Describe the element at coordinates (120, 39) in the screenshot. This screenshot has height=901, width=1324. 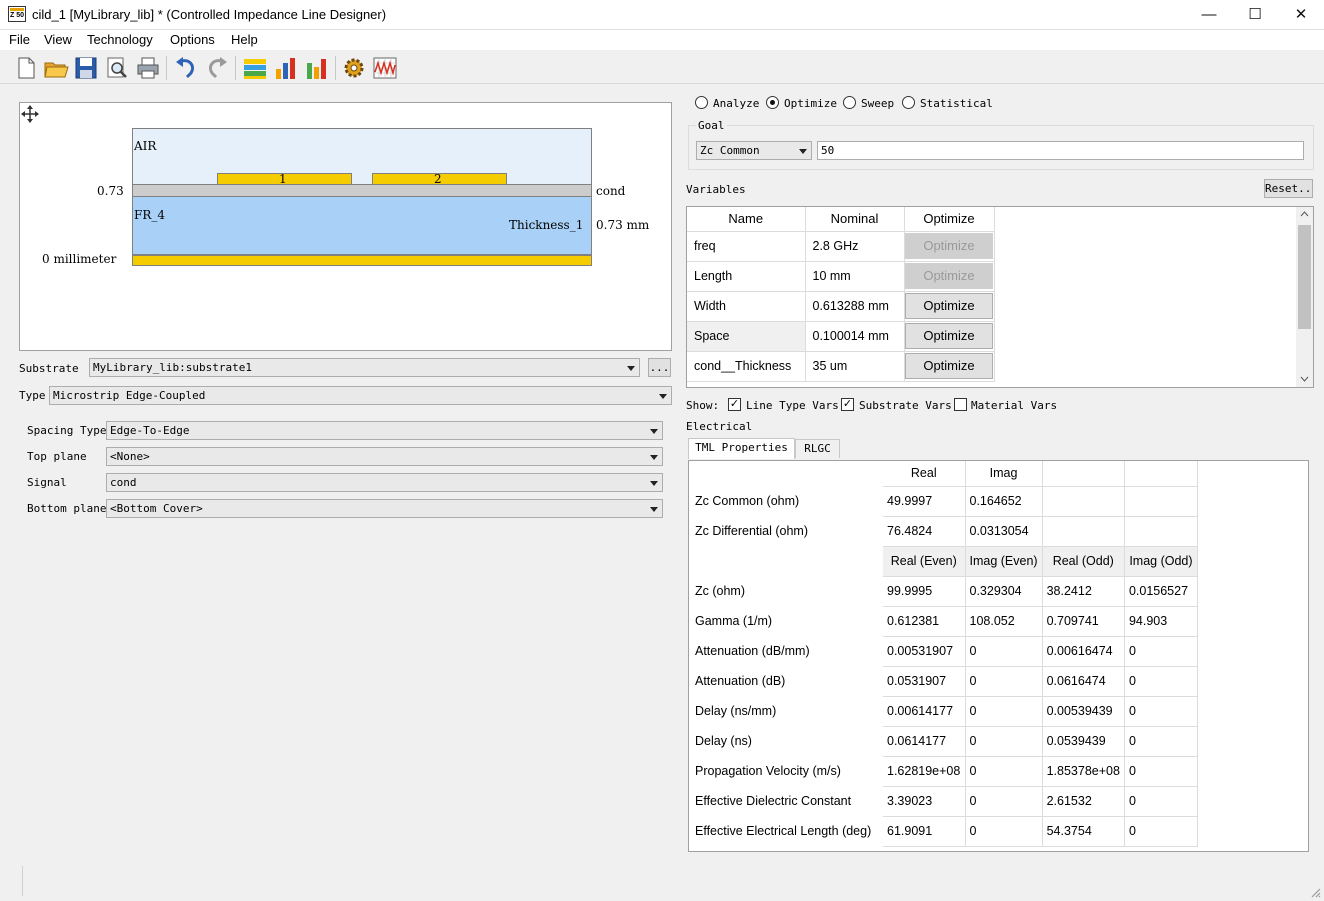
I see `menu-technology: Technology` at that location.